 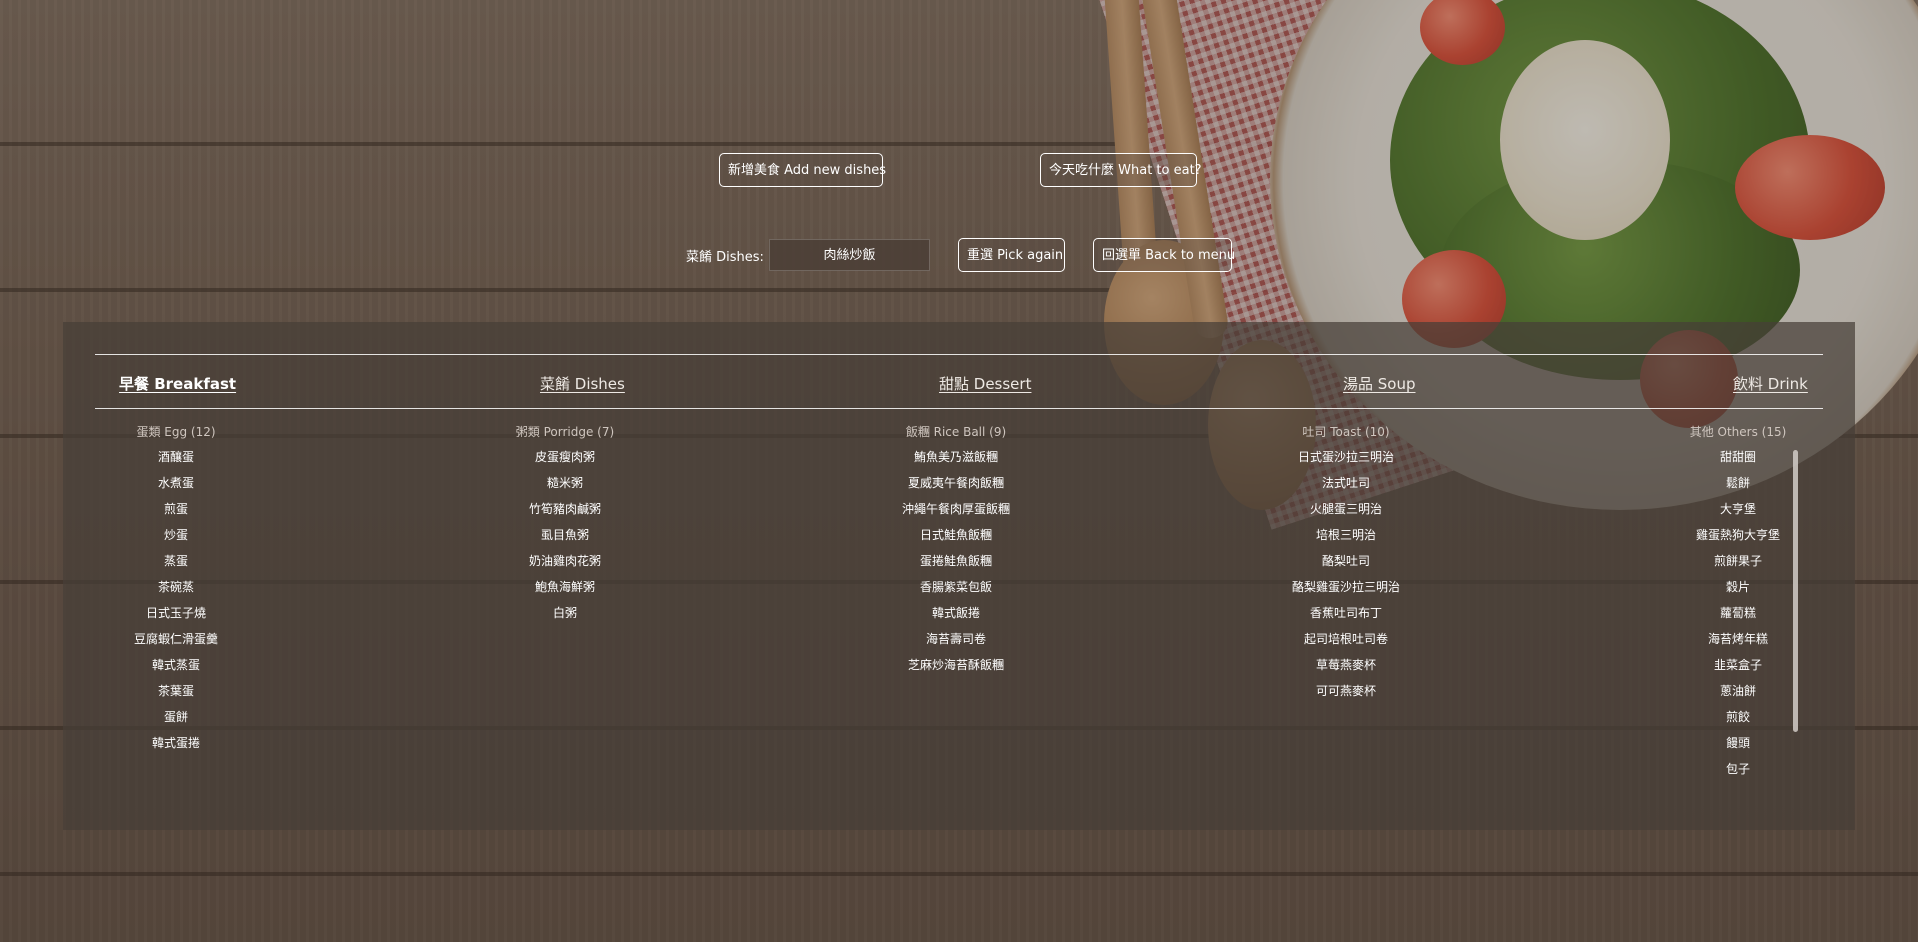 What do you see at coordinates (959, 354) in the screenshot?
I see `divider-top` at bounding box center [959, 354].